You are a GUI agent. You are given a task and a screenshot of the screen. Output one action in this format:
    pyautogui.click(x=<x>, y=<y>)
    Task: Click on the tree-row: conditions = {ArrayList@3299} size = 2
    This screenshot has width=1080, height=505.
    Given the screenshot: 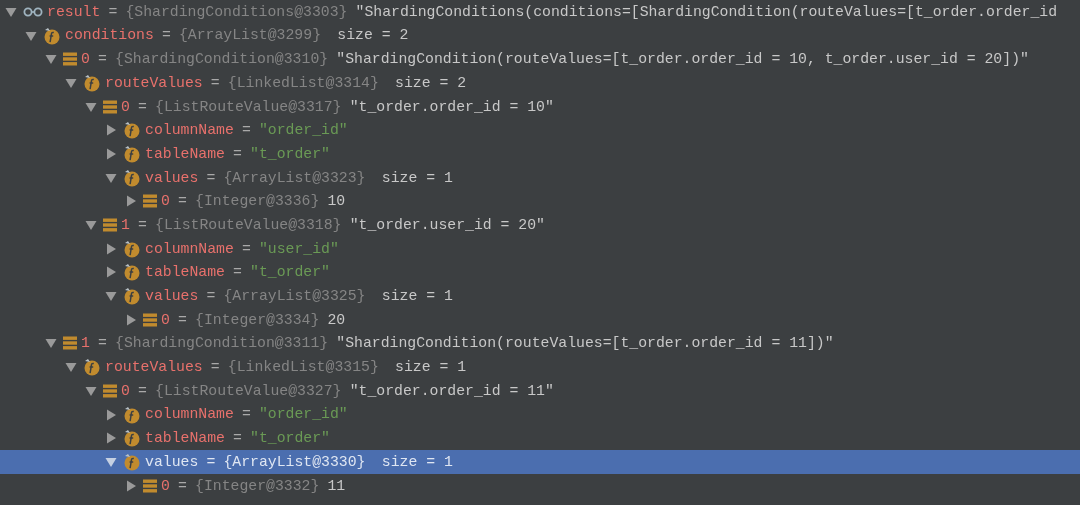 What is the action you would take?
    pyautogui.click(x=540, y=35)
    